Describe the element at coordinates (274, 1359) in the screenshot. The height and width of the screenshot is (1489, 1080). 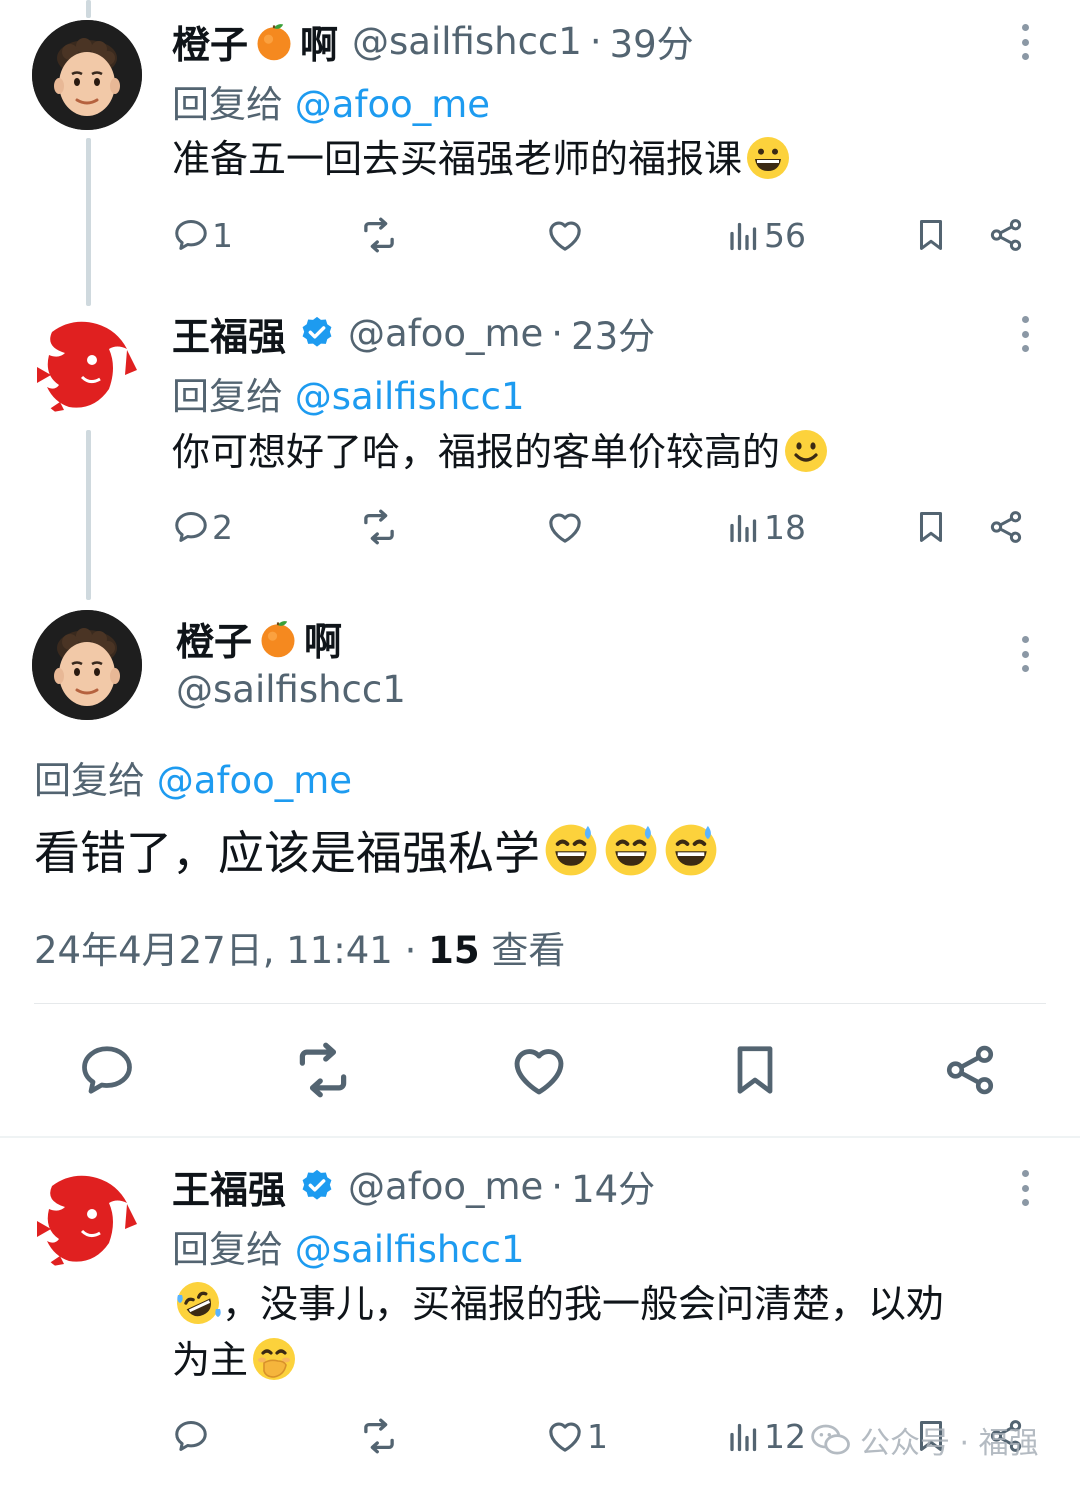
I see `hand-over-mouth-emoji` at that location.